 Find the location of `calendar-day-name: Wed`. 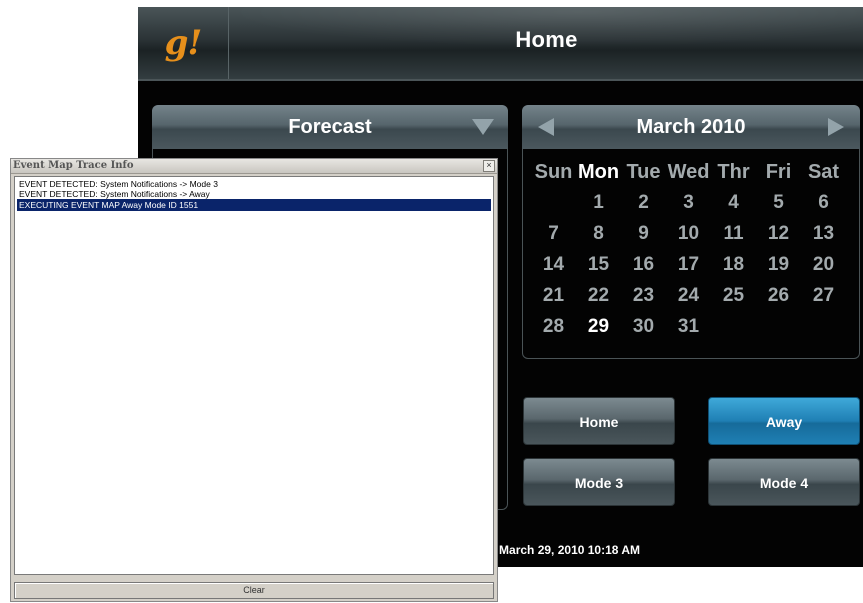

calendar-day-name: Wed is located at coordinates (688, 172).